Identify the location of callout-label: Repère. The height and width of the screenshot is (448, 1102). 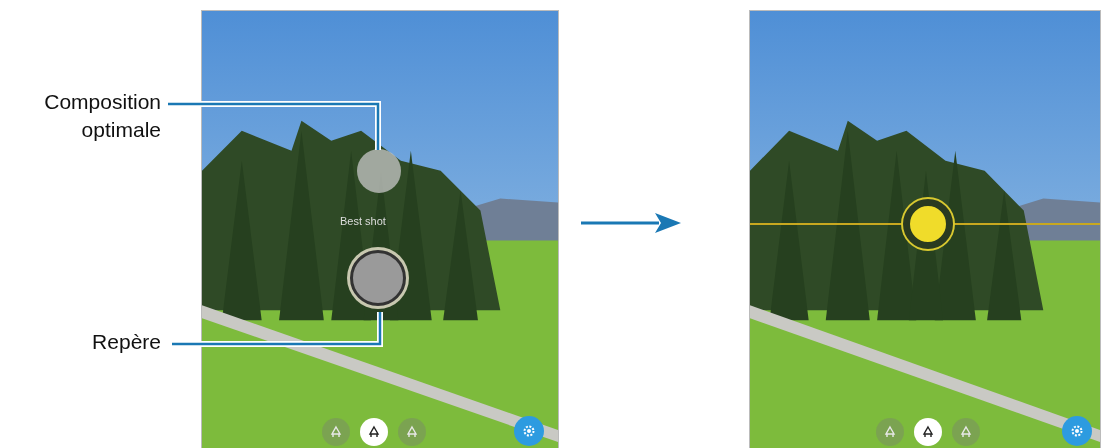
(126, 342).